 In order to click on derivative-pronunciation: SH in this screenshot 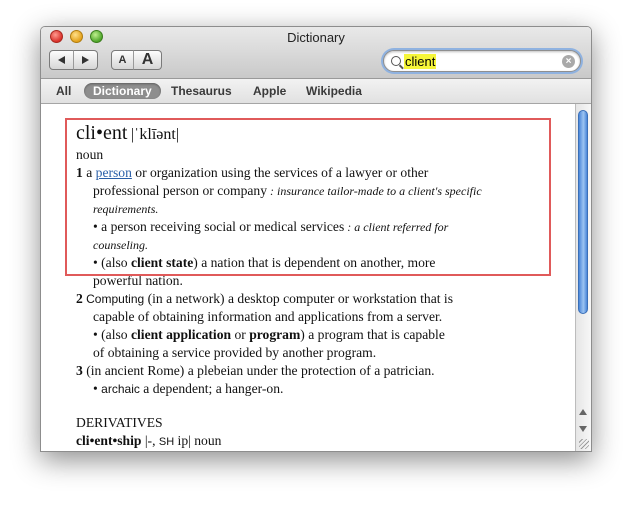, I will do `click(166, 442)`.